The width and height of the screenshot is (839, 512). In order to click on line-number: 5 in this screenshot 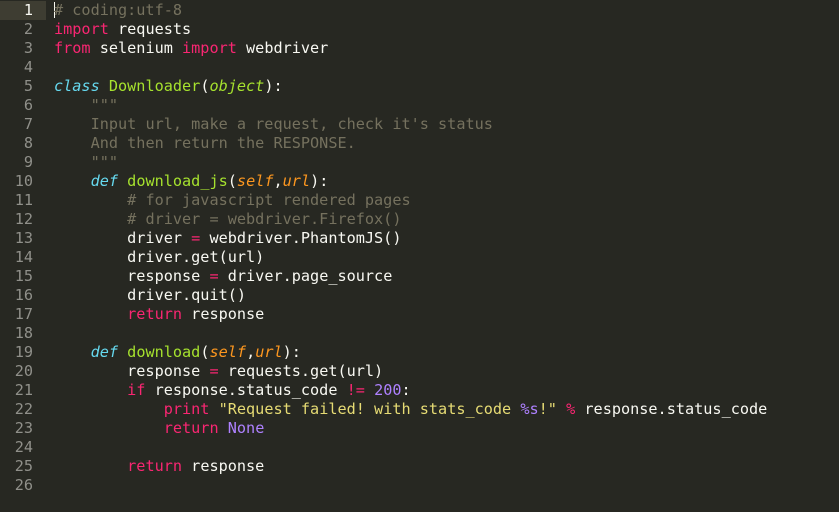, I will do `click(28, 86)`.